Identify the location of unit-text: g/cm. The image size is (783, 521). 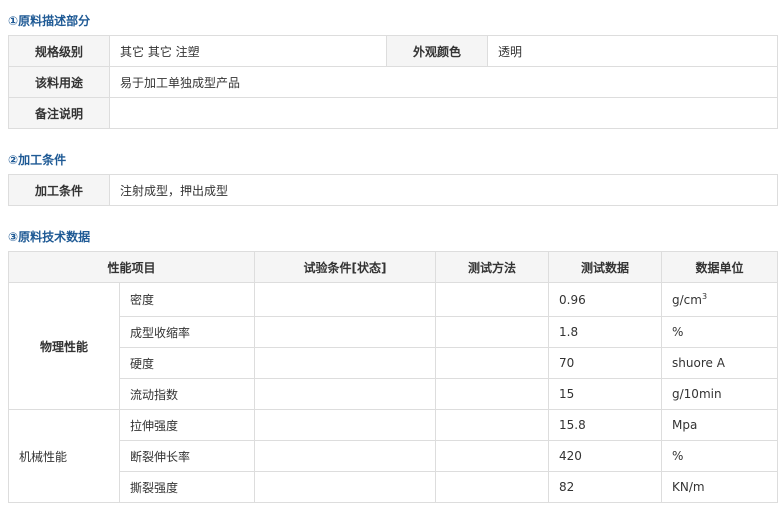
(687, 299).